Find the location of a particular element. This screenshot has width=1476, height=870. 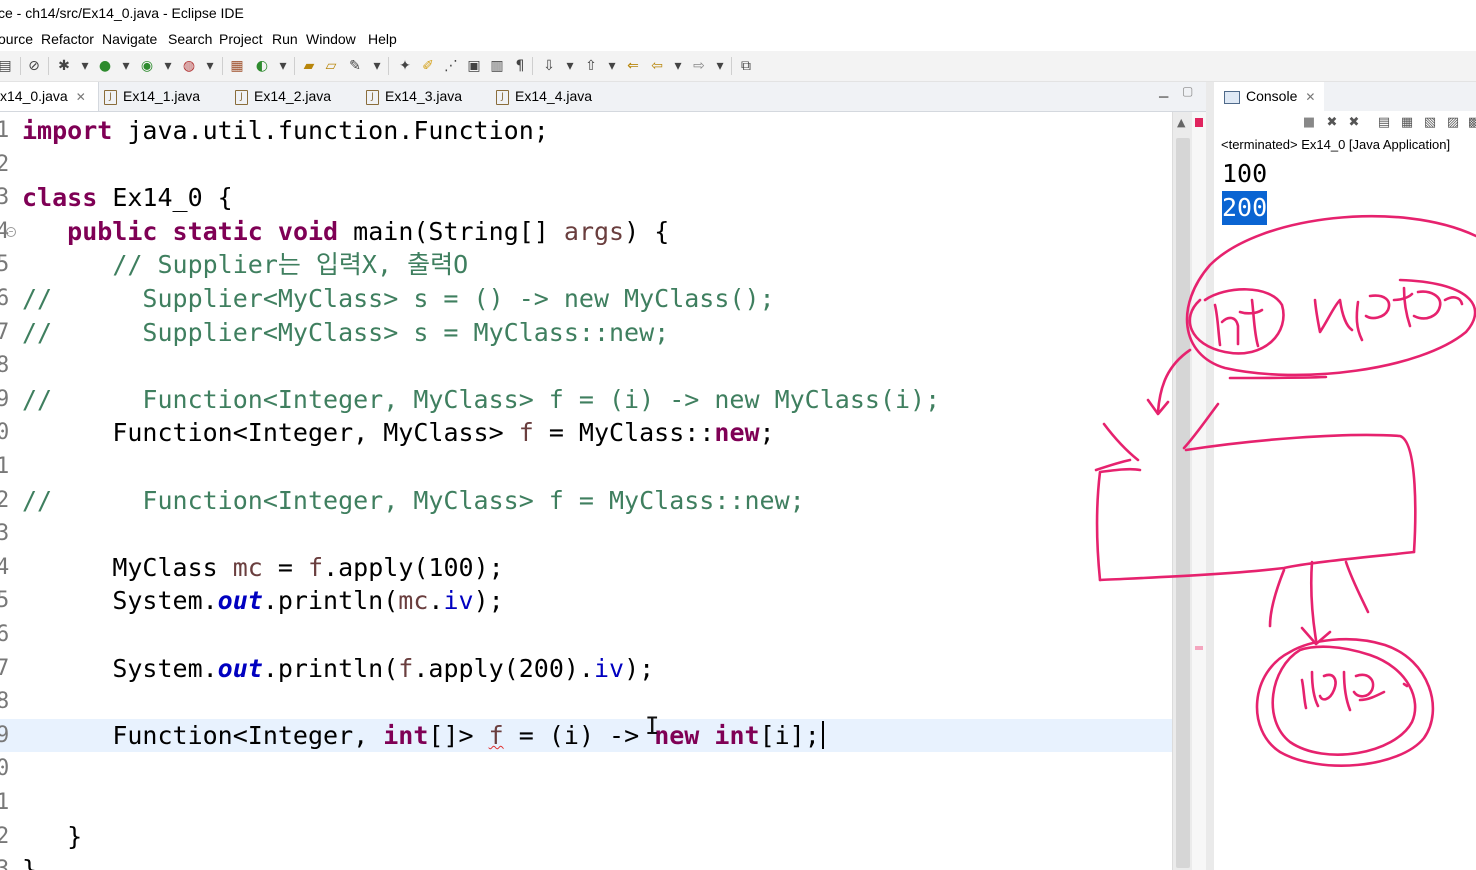

forward-icon: ⇨ is located at coordinates (699, 66).